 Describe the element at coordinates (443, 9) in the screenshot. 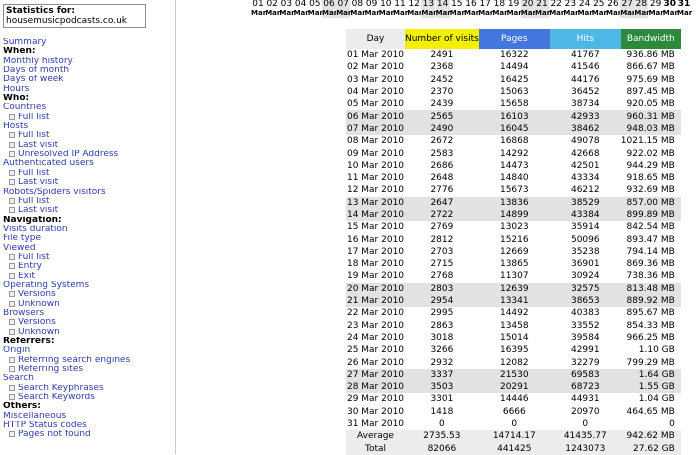

I see `day-link-14: 14 Mar` at that location.